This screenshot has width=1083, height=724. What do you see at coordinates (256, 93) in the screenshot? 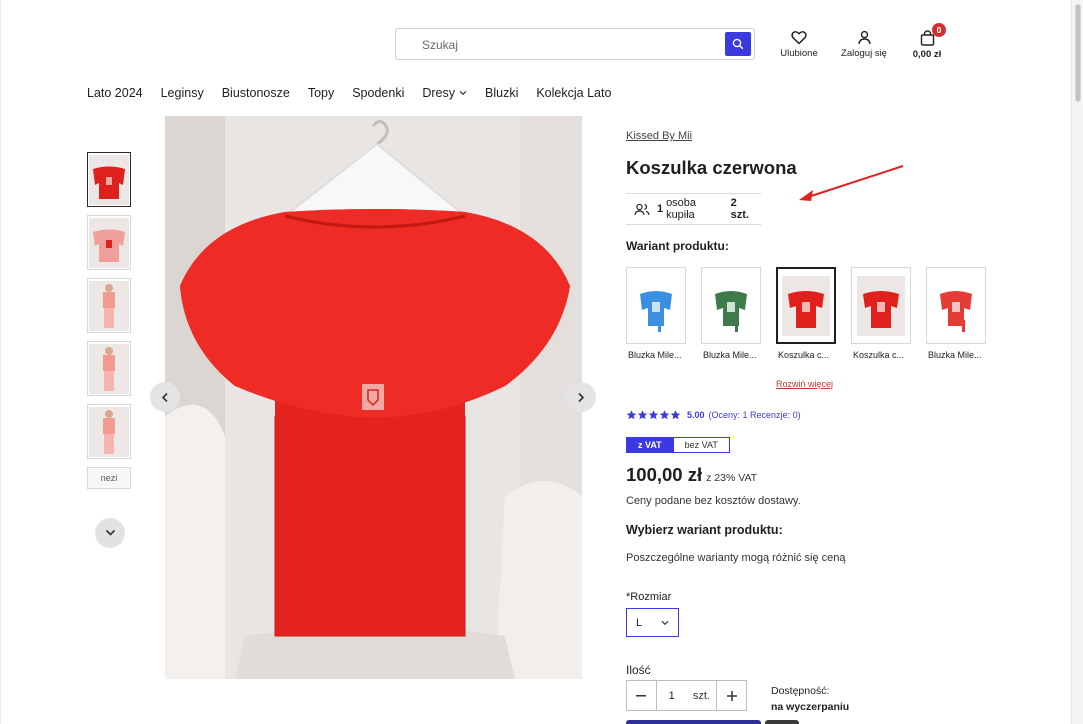
I see `nav-item-biustonosze: Biustonosze` at bounding box center [256, 93].